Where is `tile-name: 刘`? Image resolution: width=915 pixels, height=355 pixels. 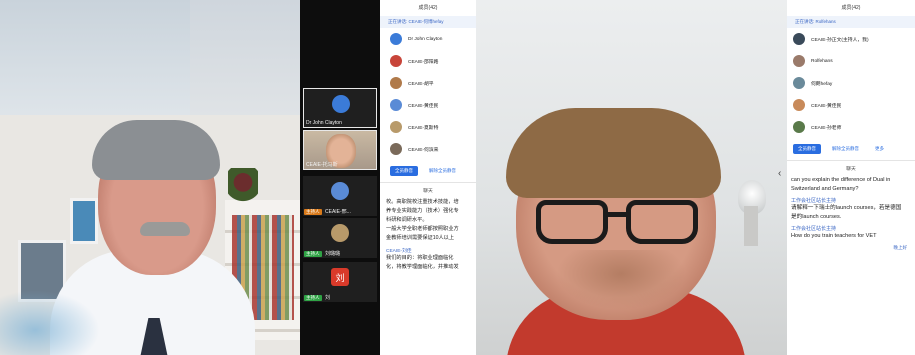
tile-name: 刘 is located at coordinates (328, 298).